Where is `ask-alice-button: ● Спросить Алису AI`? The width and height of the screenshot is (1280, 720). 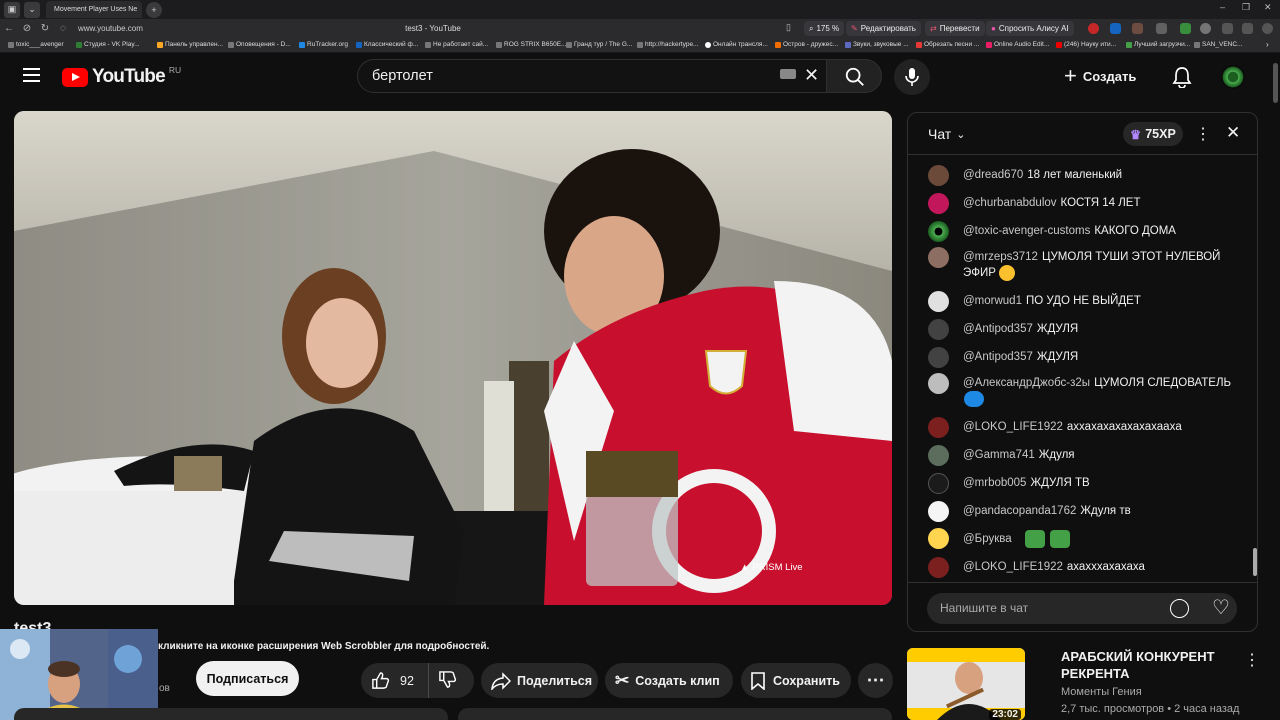
ask-alice-button: ● Спросить Алису AI is located at coordinates (1030, 28).